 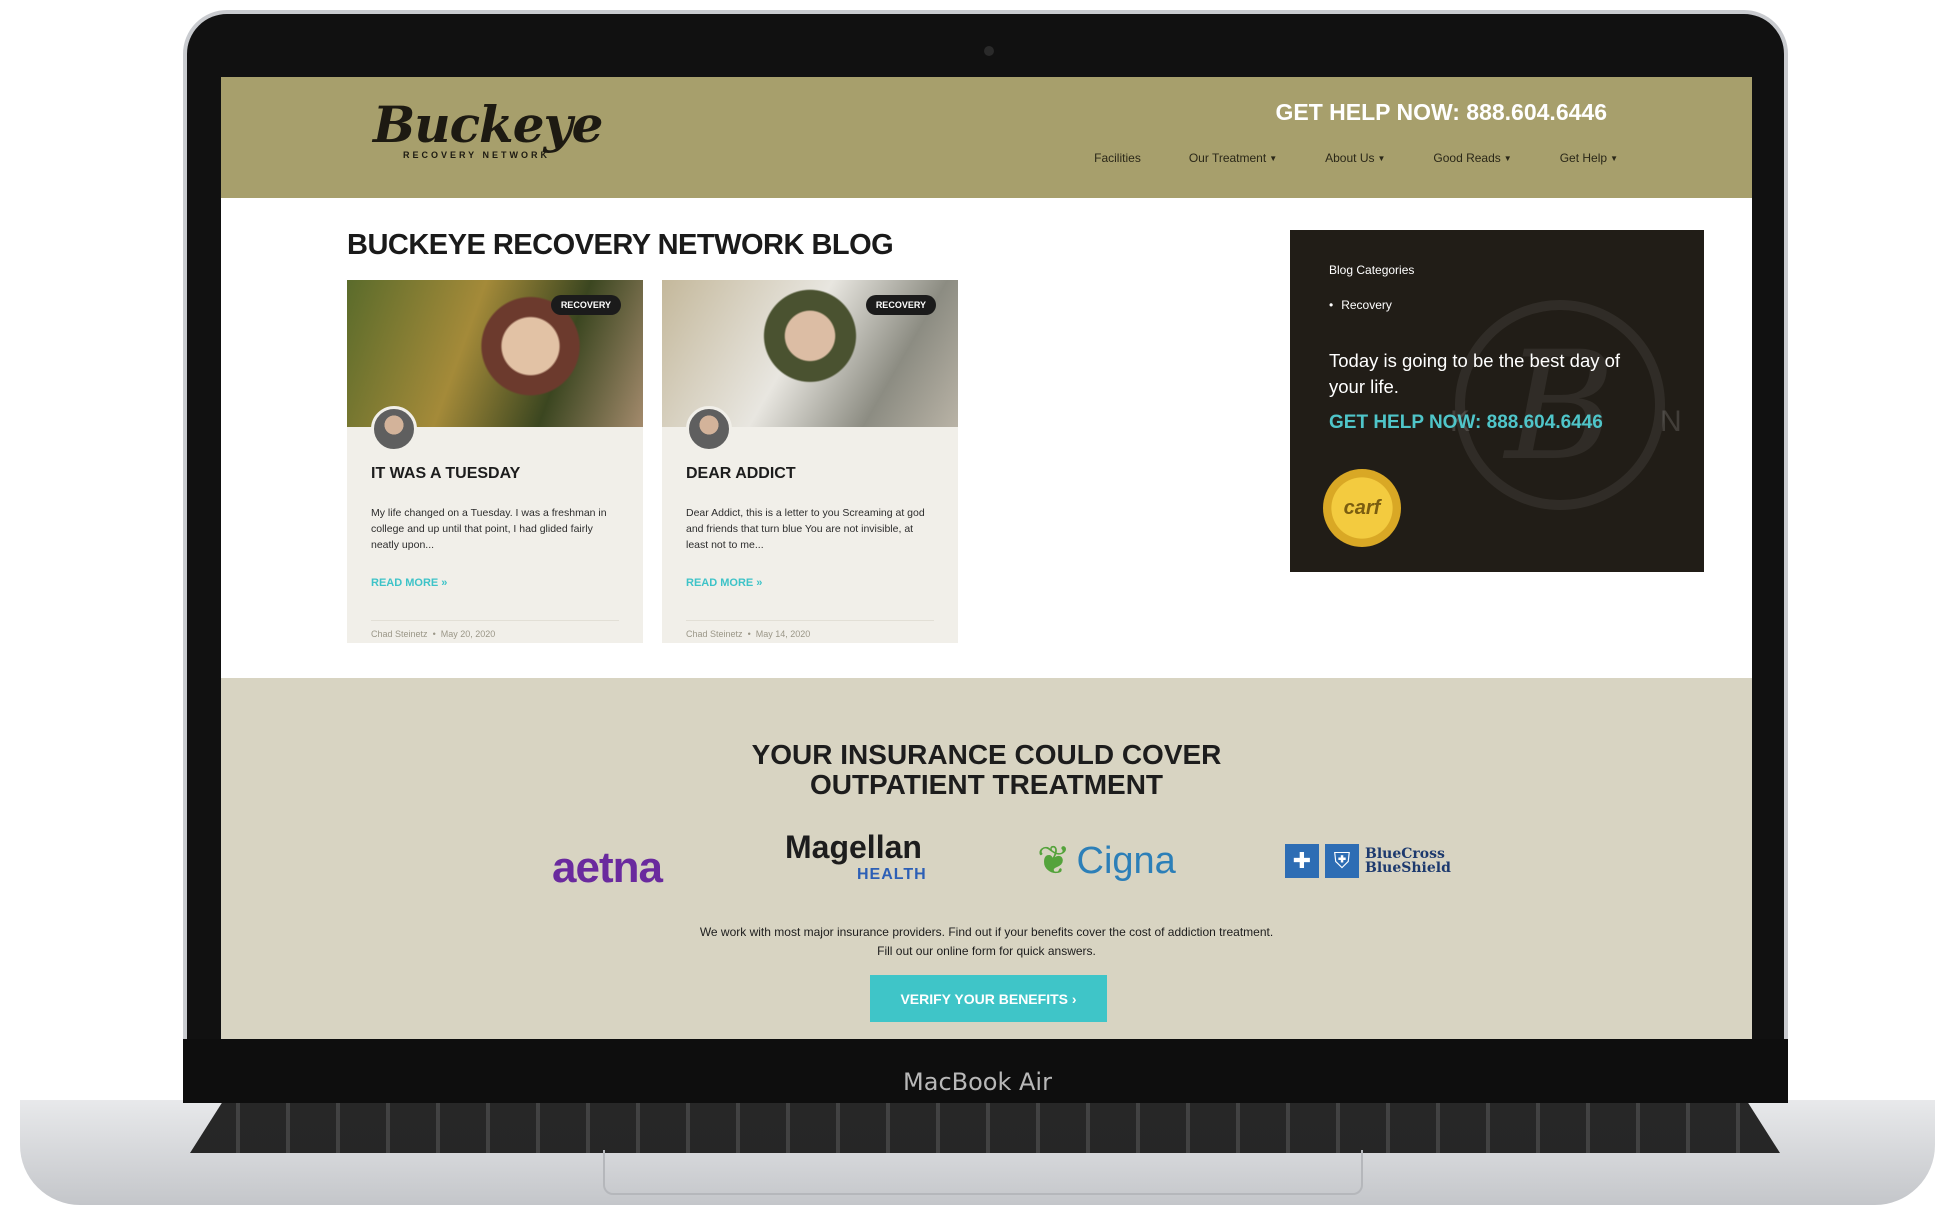 I want to click on sidebar-category-recovery: • Recovery, so click(x=1360, y=305).